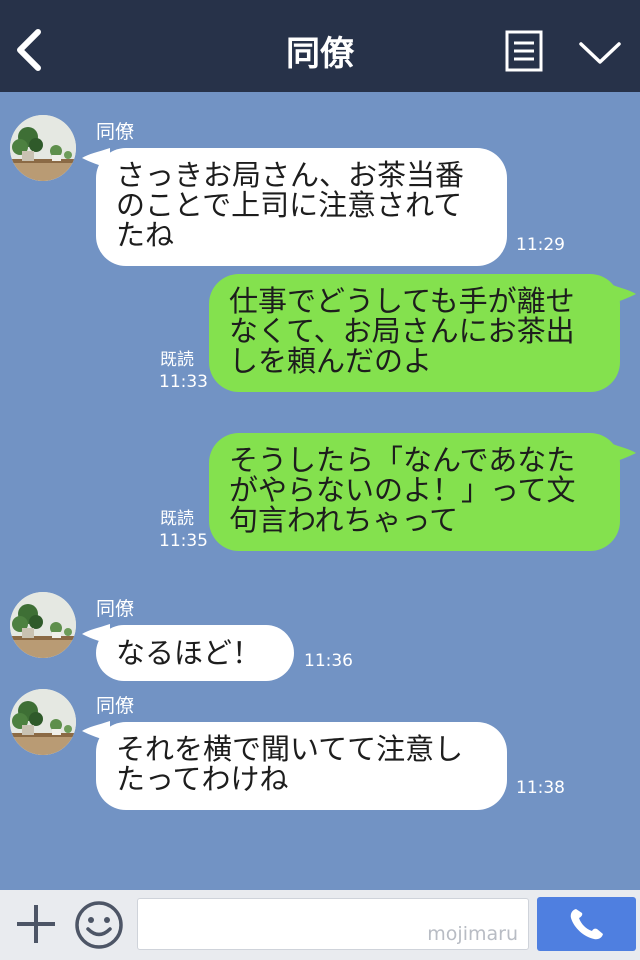 The image size is (640, 960). What do you see at coordinates (36, 924) in the screenshot?
I see `plus-icon` at bounding box center [36, 924].